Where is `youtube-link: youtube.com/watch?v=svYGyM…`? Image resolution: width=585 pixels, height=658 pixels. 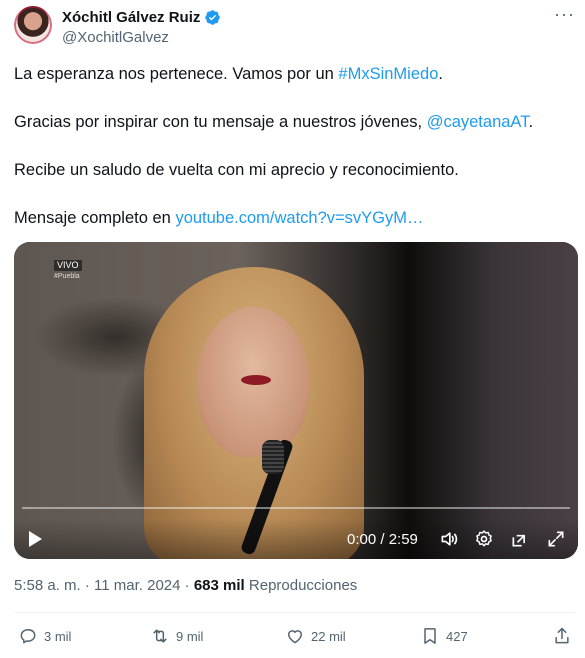
youtube-link: youtube.com/watch?v=svYGyM… is located at coordinates (299, 218).